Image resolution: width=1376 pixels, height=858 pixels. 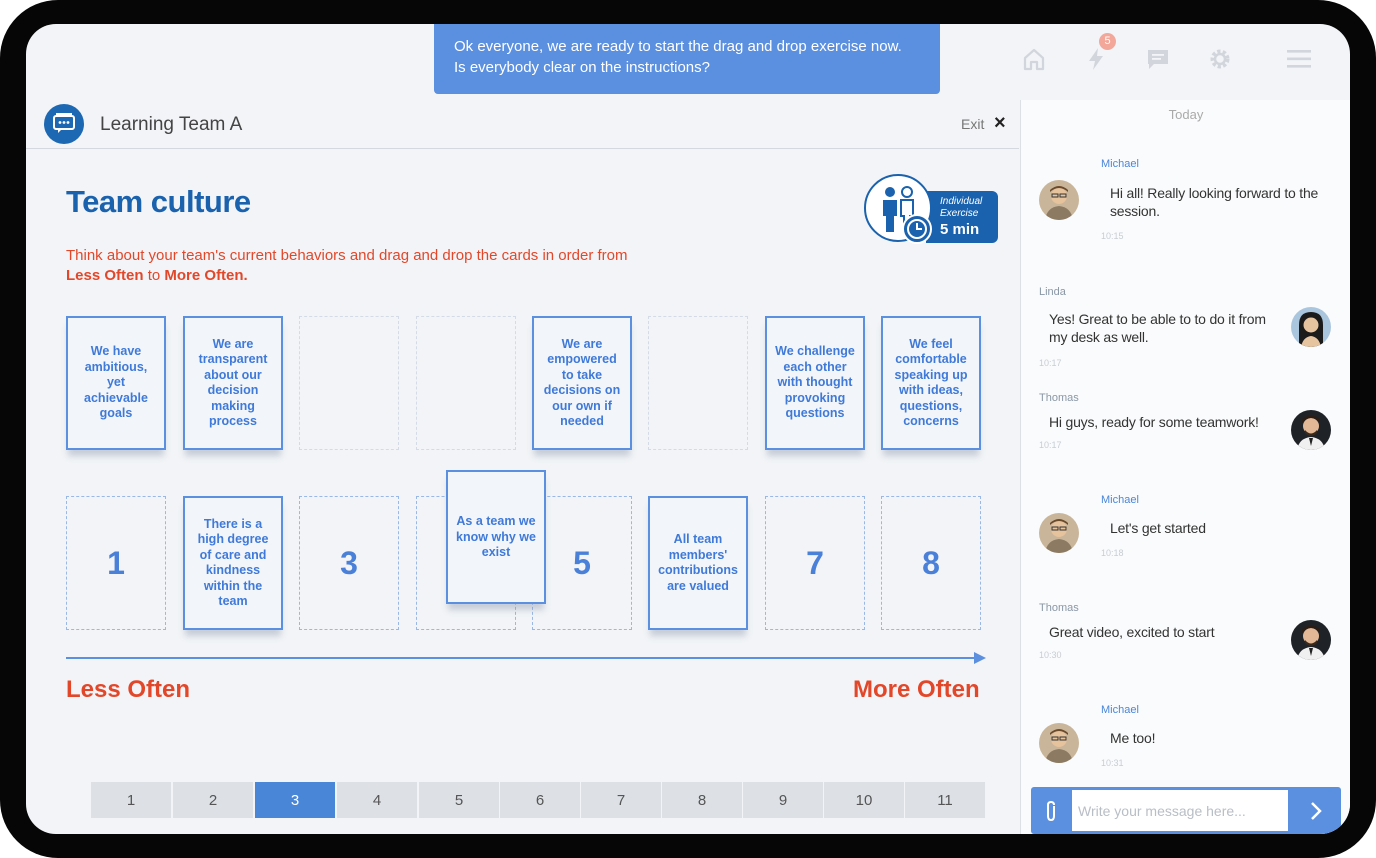 What do you see at coordinates (783, 800) in the screenshot?
I see `page-button: 9` at bounding box center [783, 800].